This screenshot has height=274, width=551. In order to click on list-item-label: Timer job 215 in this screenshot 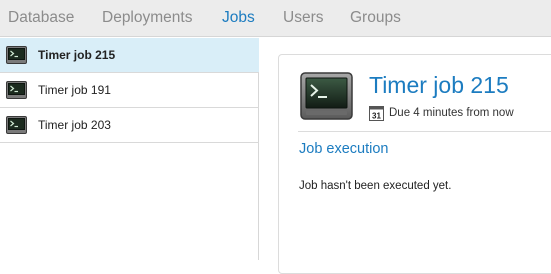, I will do `click(77, 55)`.